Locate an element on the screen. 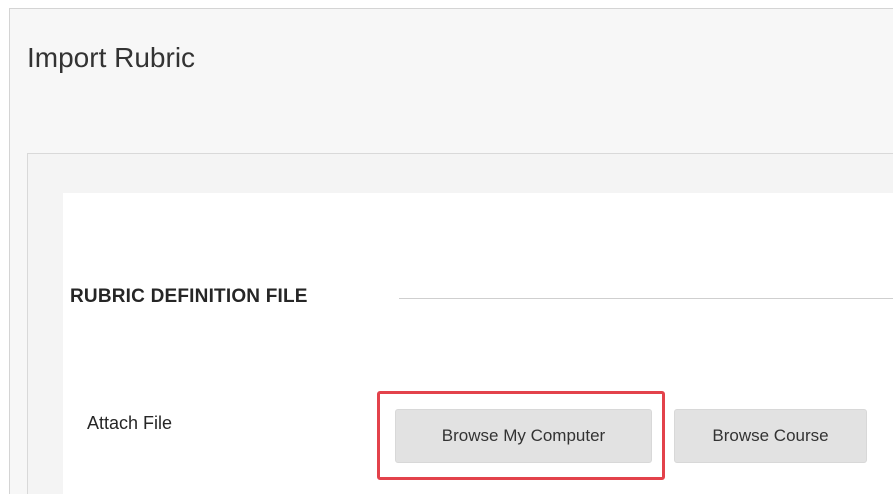 Image resolution: width=893 pixels, height=494 pixels. browse-course-button: Browse Course is located at coordinates (770, 436).